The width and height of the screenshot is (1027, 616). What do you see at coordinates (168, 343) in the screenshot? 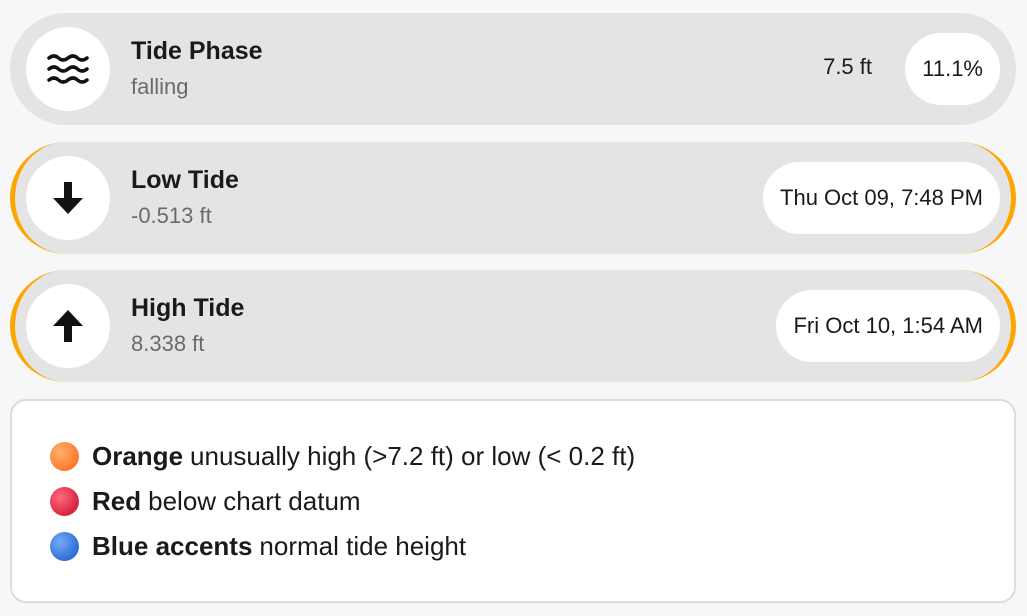
I see `high-tide-height: 8.338 ft` at bounding box center [168, 343].